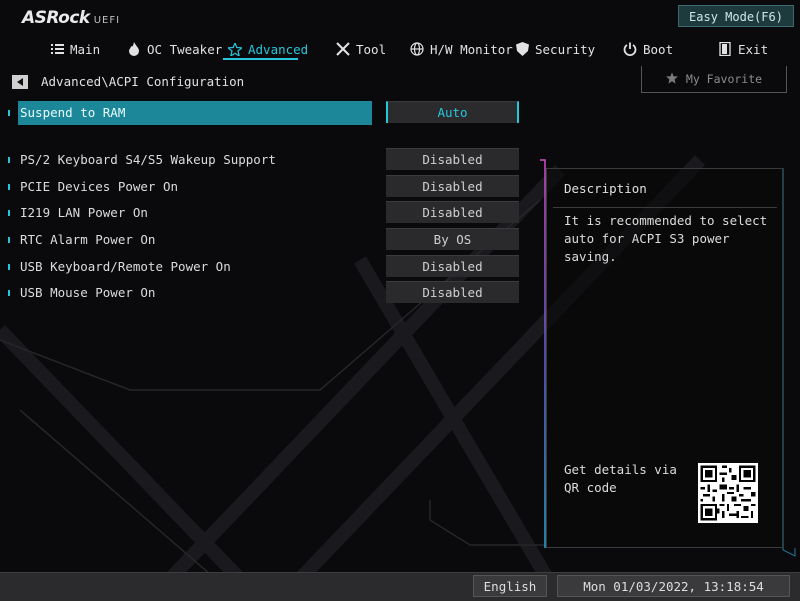 Image resolution: width=800 pixels, height=601 pixels. What do you see at coordinates (724, 79) in the screenshot?
I see `favorite-label: My Favorite` at bounding box center [724, 79].